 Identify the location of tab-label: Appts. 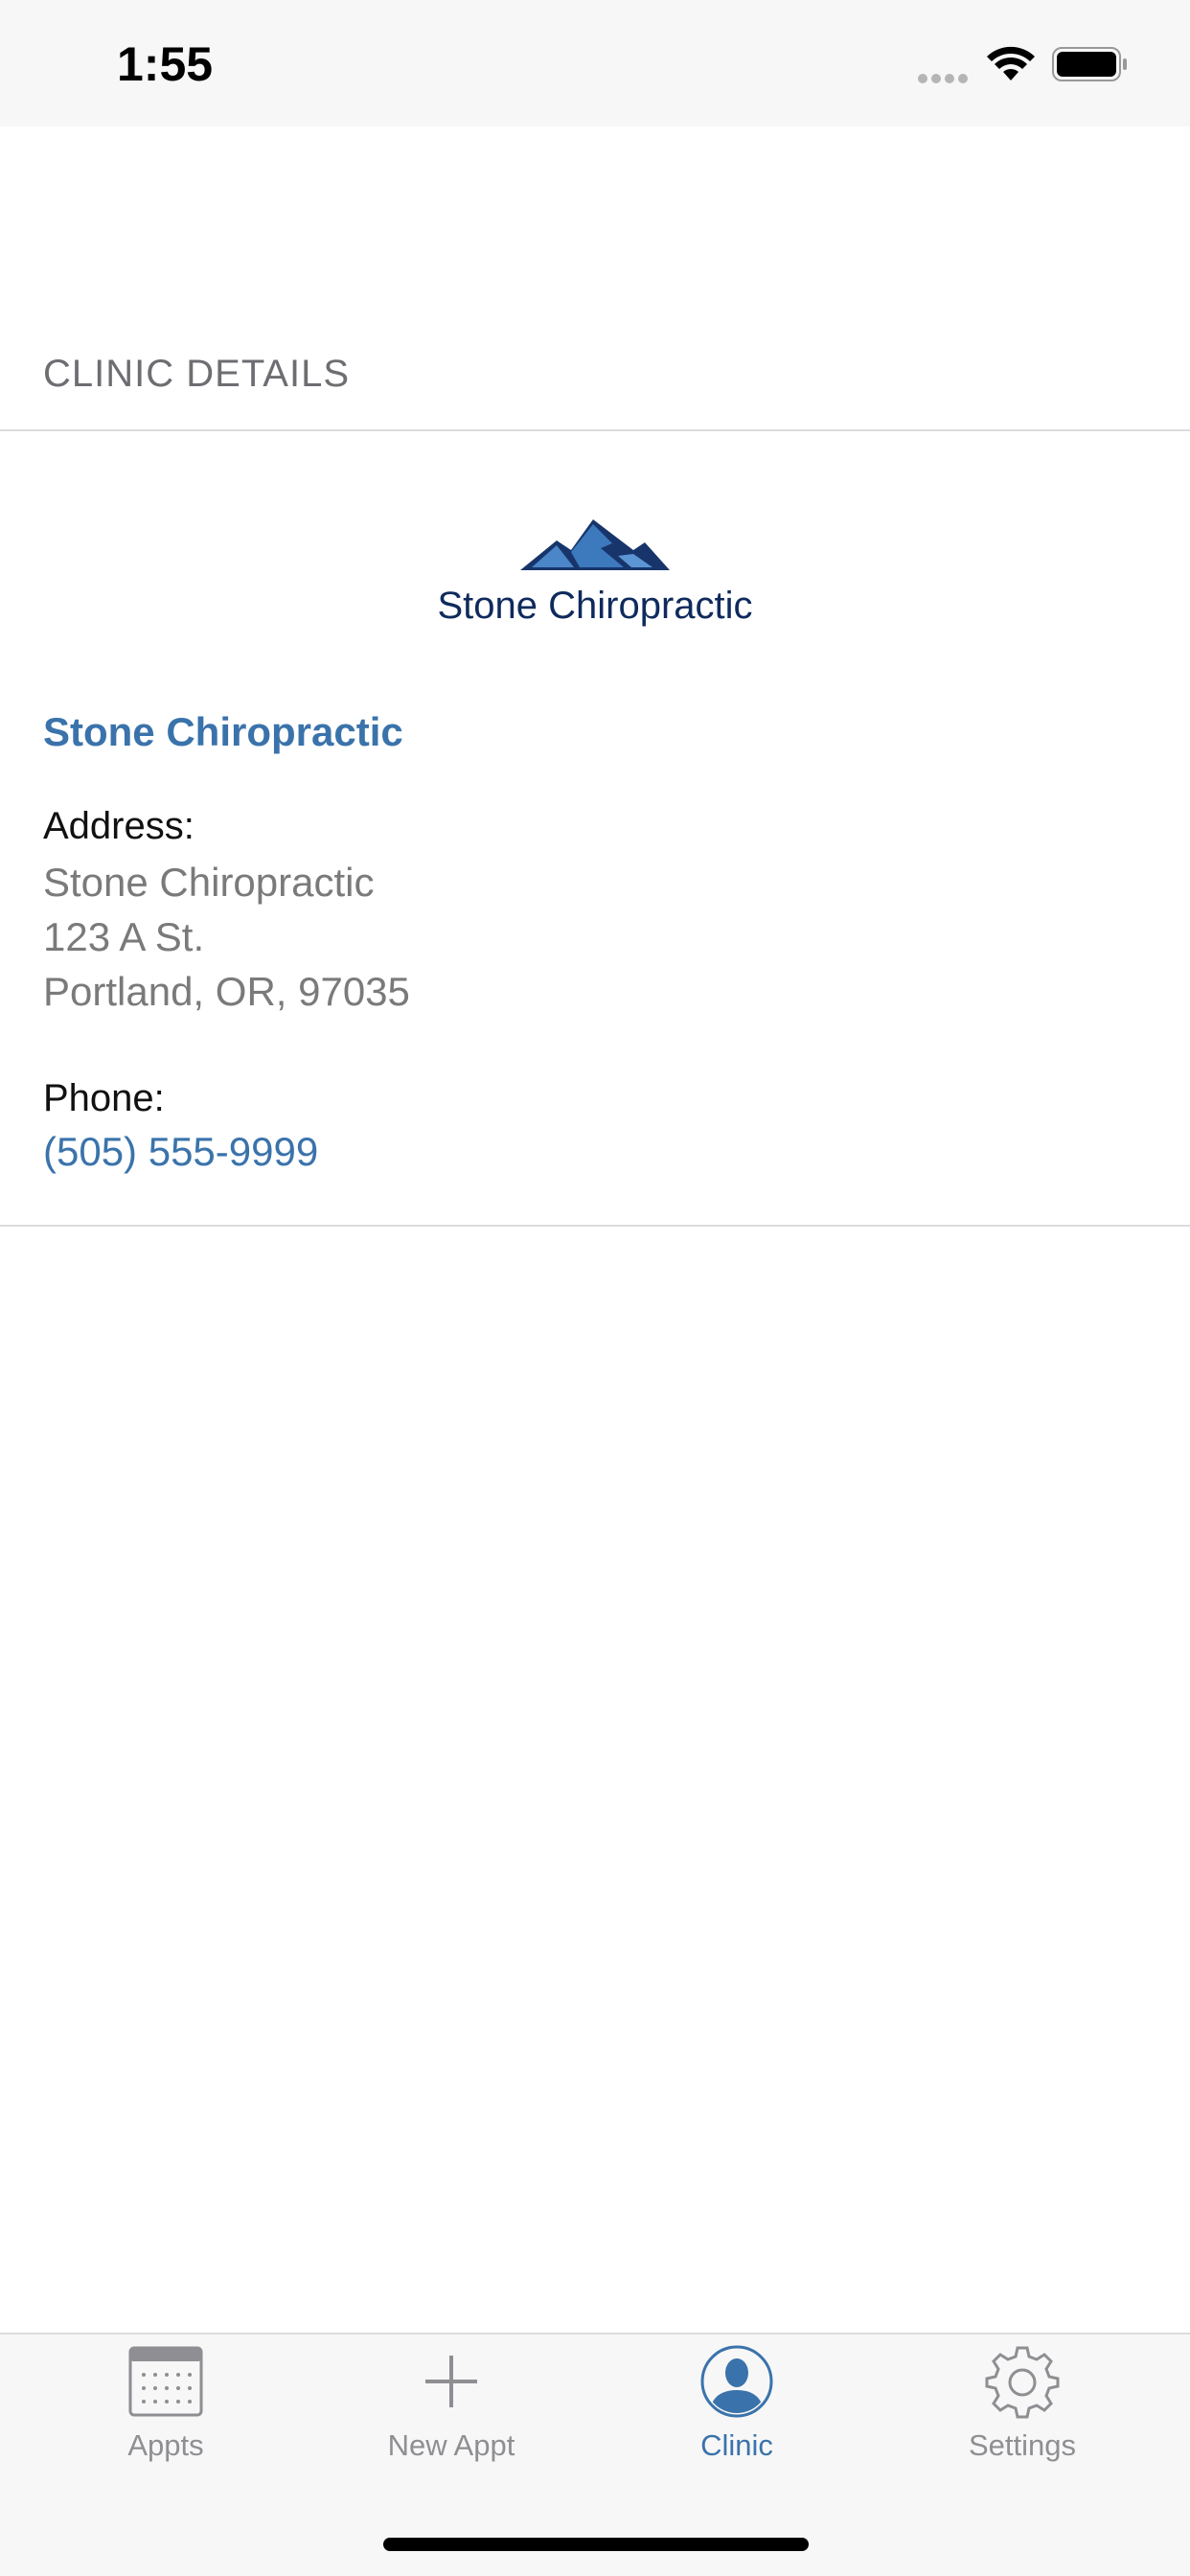
(166, 2445).